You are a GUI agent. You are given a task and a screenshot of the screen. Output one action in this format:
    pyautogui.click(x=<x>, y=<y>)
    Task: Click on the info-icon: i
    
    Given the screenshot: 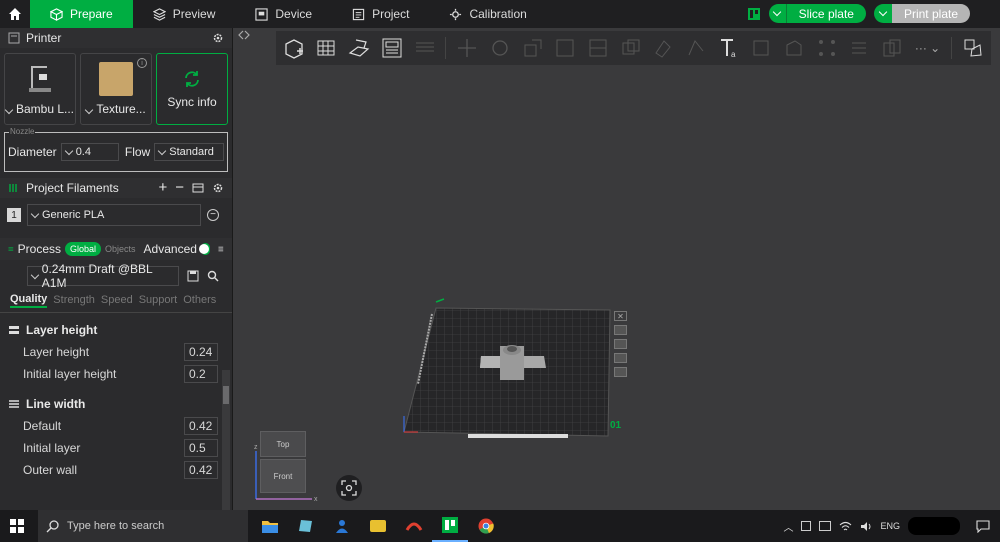 What is the action you would take?
    pyautogui.click(x=142, y=63)
    